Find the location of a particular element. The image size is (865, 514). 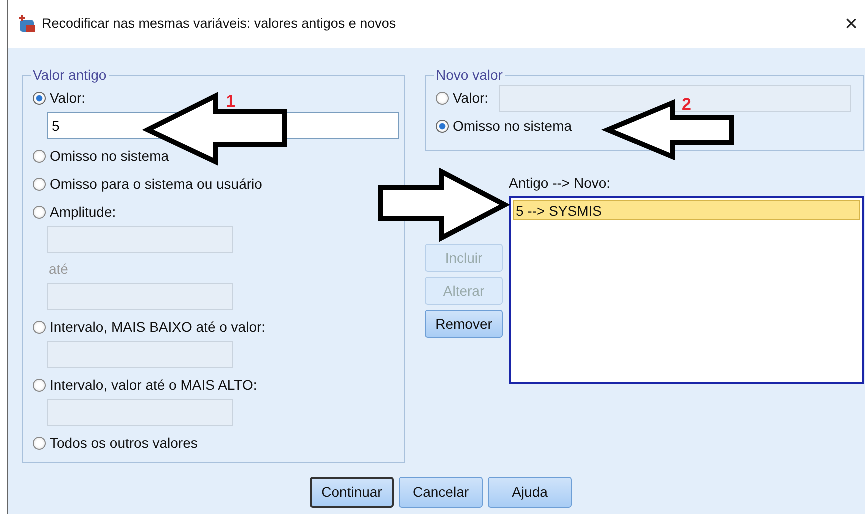

option-label: Intervalo, MAIS BAIXO até o valor: is located at coordinates (158, 327).